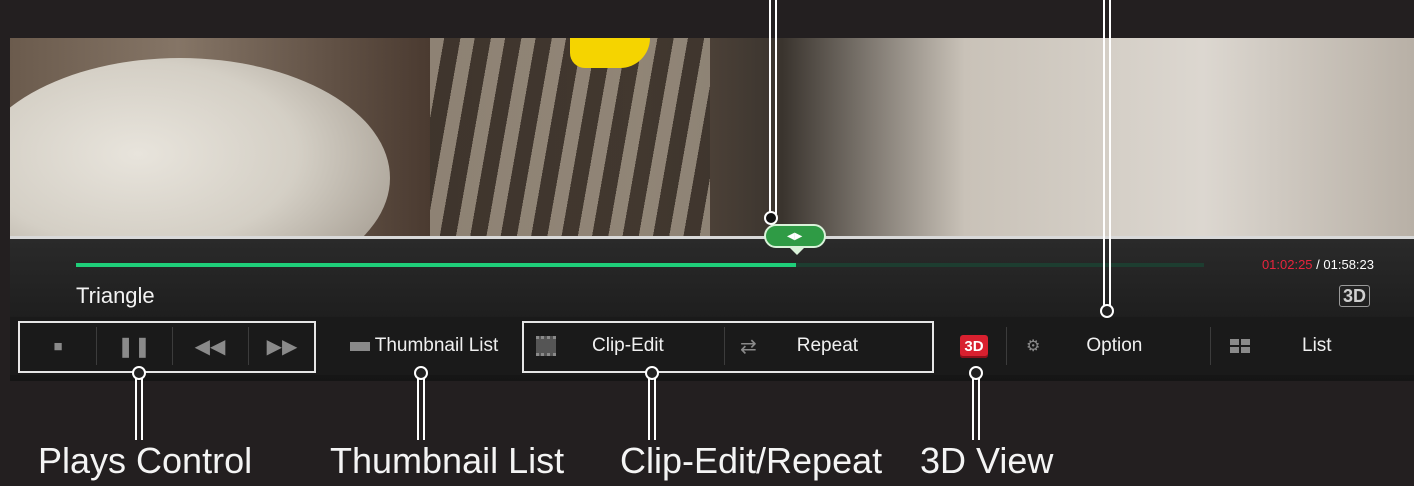  Describe the element at coordinates (1240, 346) in the screenshot. I see `grid-icon` at that location.